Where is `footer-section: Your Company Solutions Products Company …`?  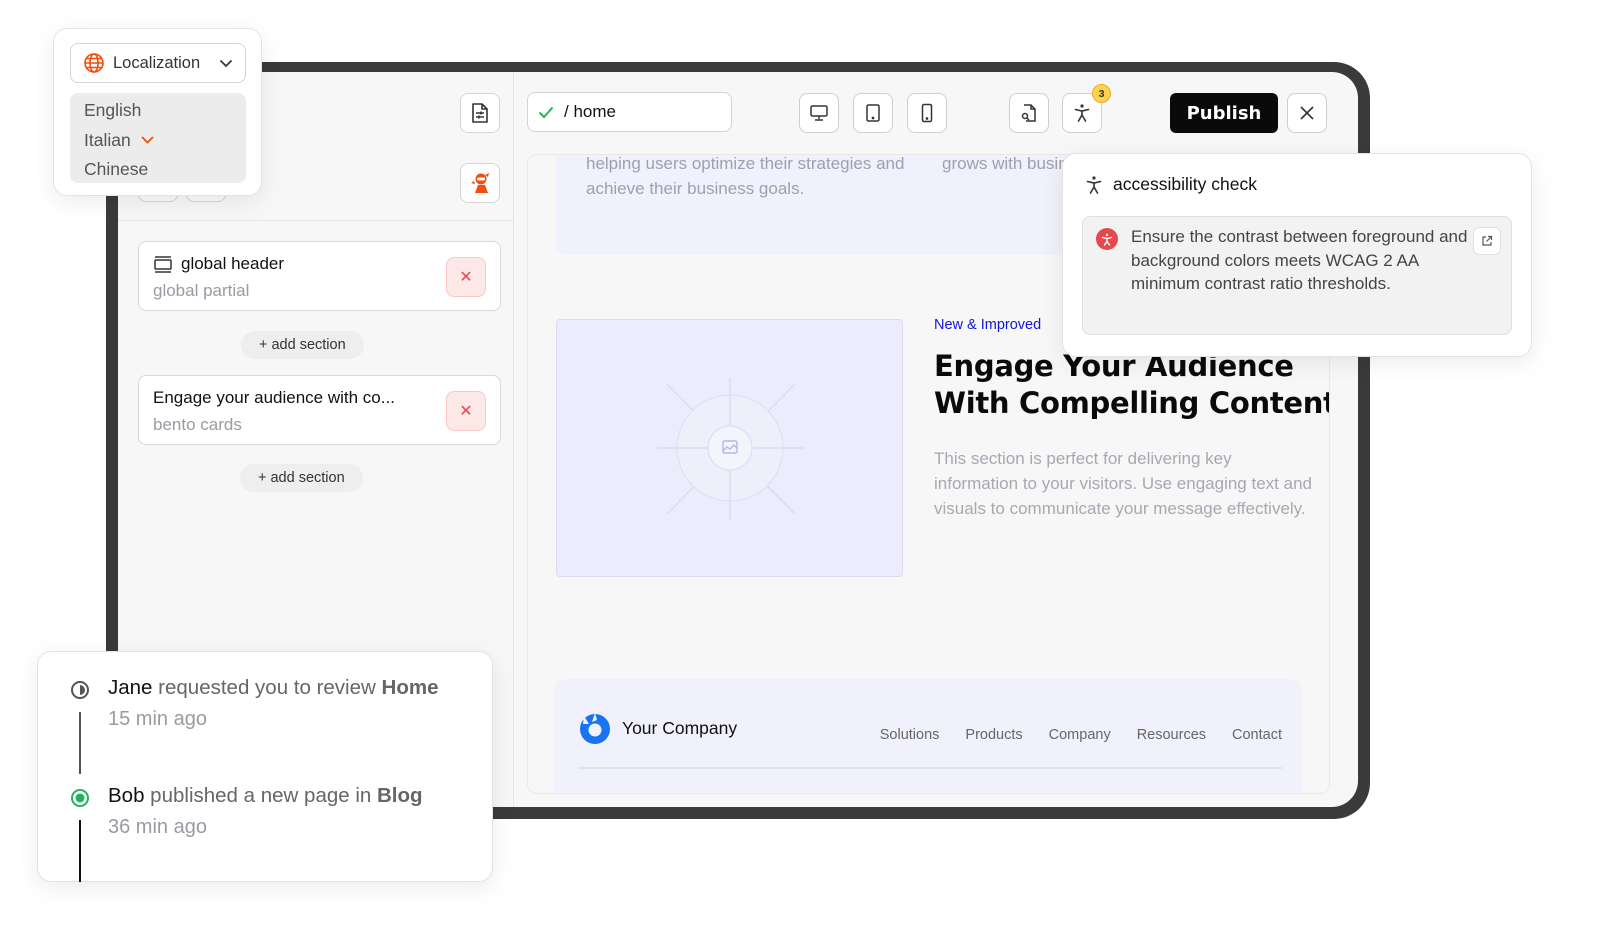 footer-section: Your Company Solutions Products Company … is located at coordinates (928, 736).